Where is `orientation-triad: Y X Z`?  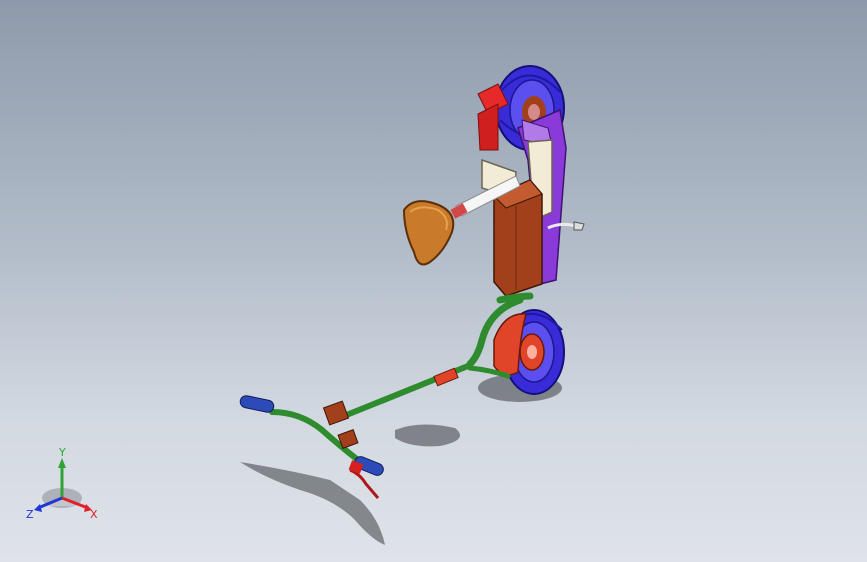
orientation-triad: Y X Z is located at coordinates (63, 484).